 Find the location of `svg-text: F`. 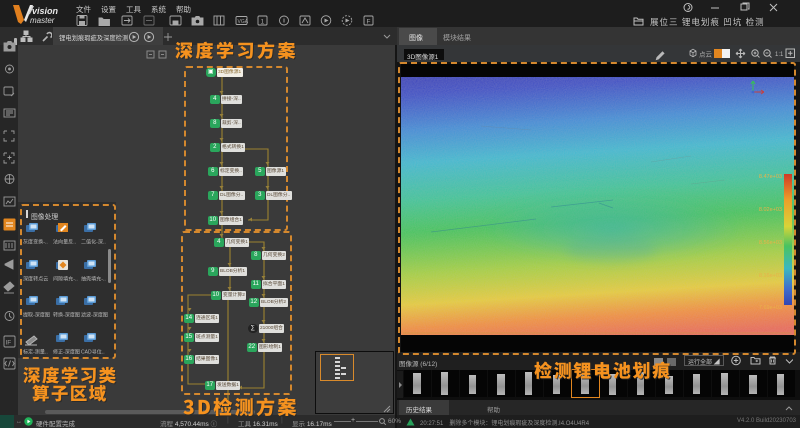

svg-text: F is located at coordinates (369, 22).